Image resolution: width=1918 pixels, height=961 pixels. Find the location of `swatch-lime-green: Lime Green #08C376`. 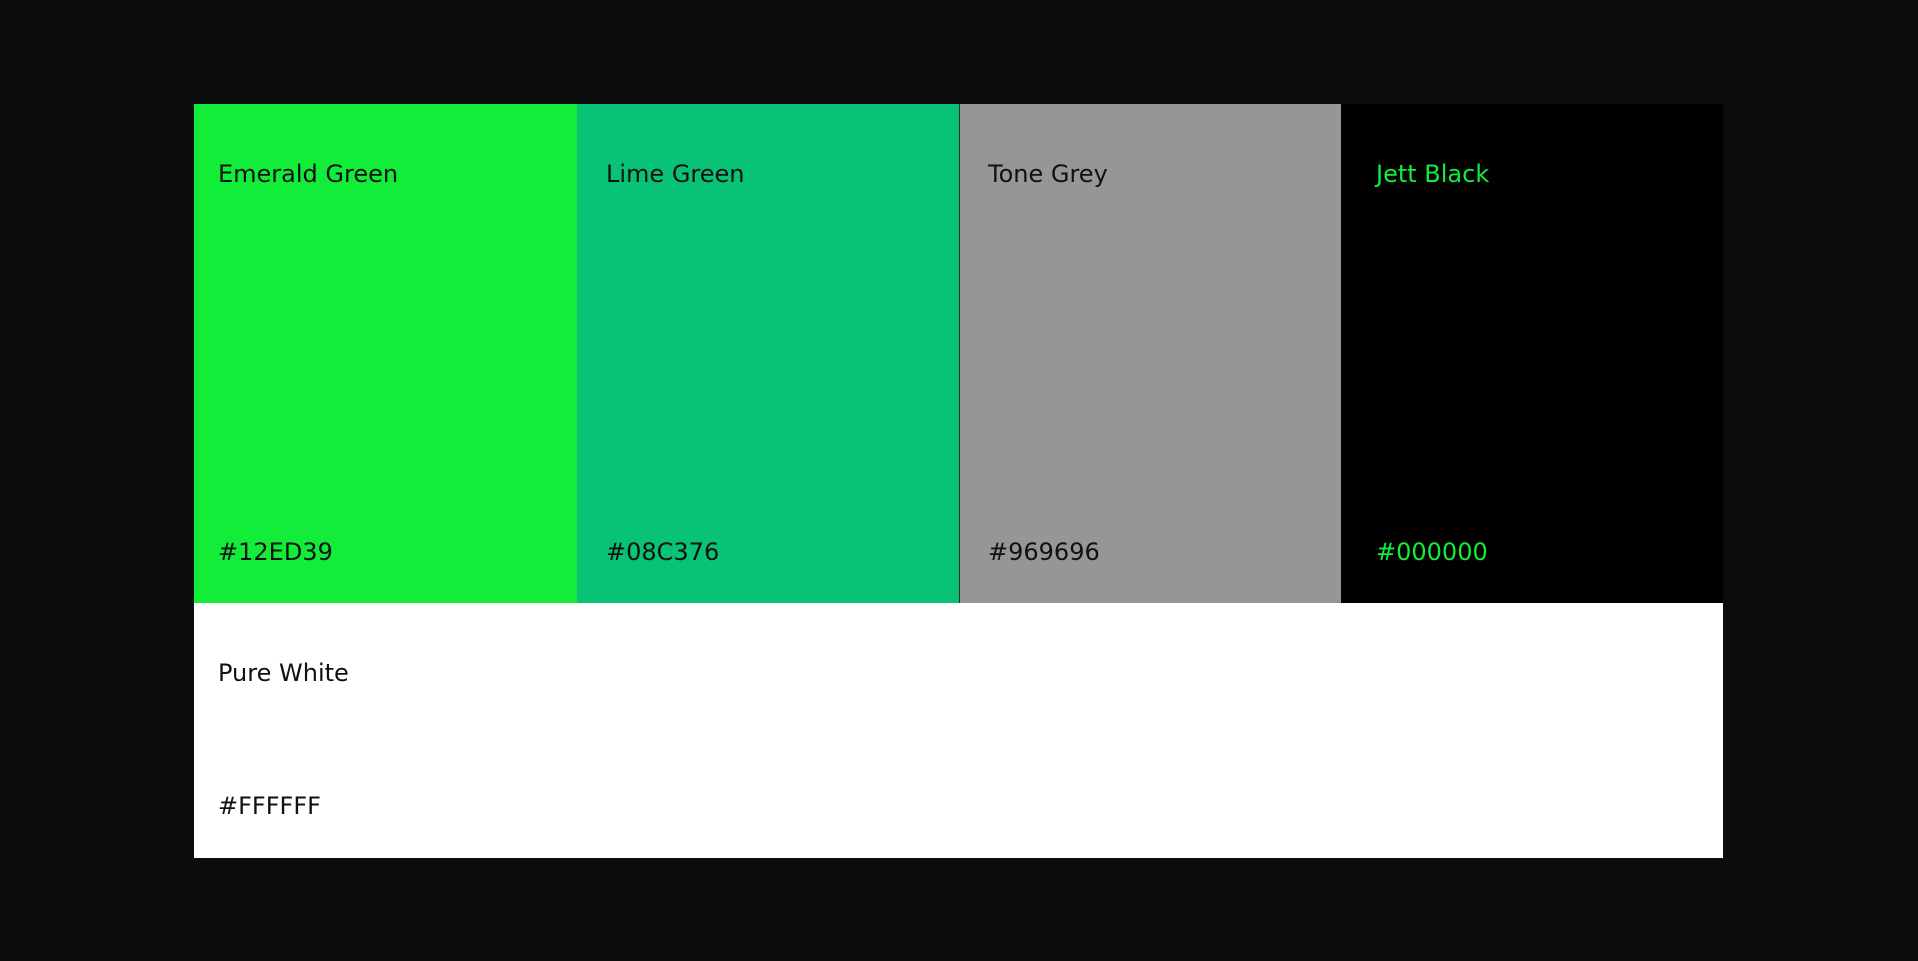

swatch-lime-green: Lime Green #08C376 is located at coordinates (768, 353).